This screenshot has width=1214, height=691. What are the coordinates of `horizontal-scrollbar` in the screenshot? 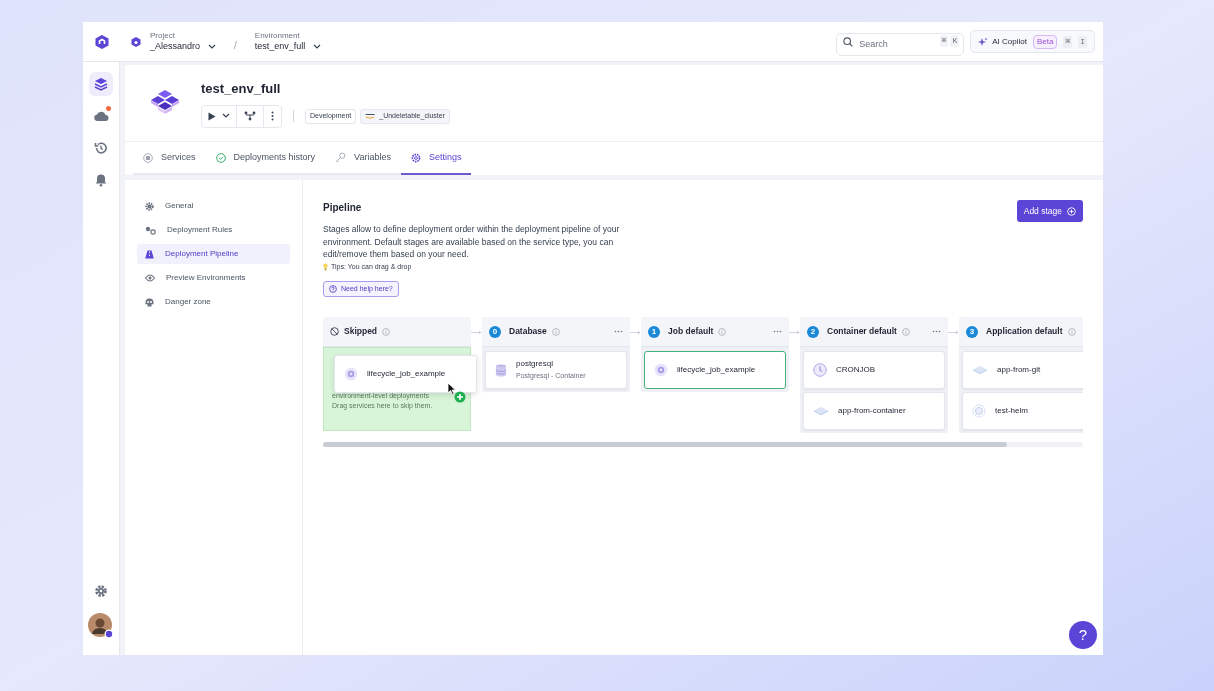 It's located at (703, 444).